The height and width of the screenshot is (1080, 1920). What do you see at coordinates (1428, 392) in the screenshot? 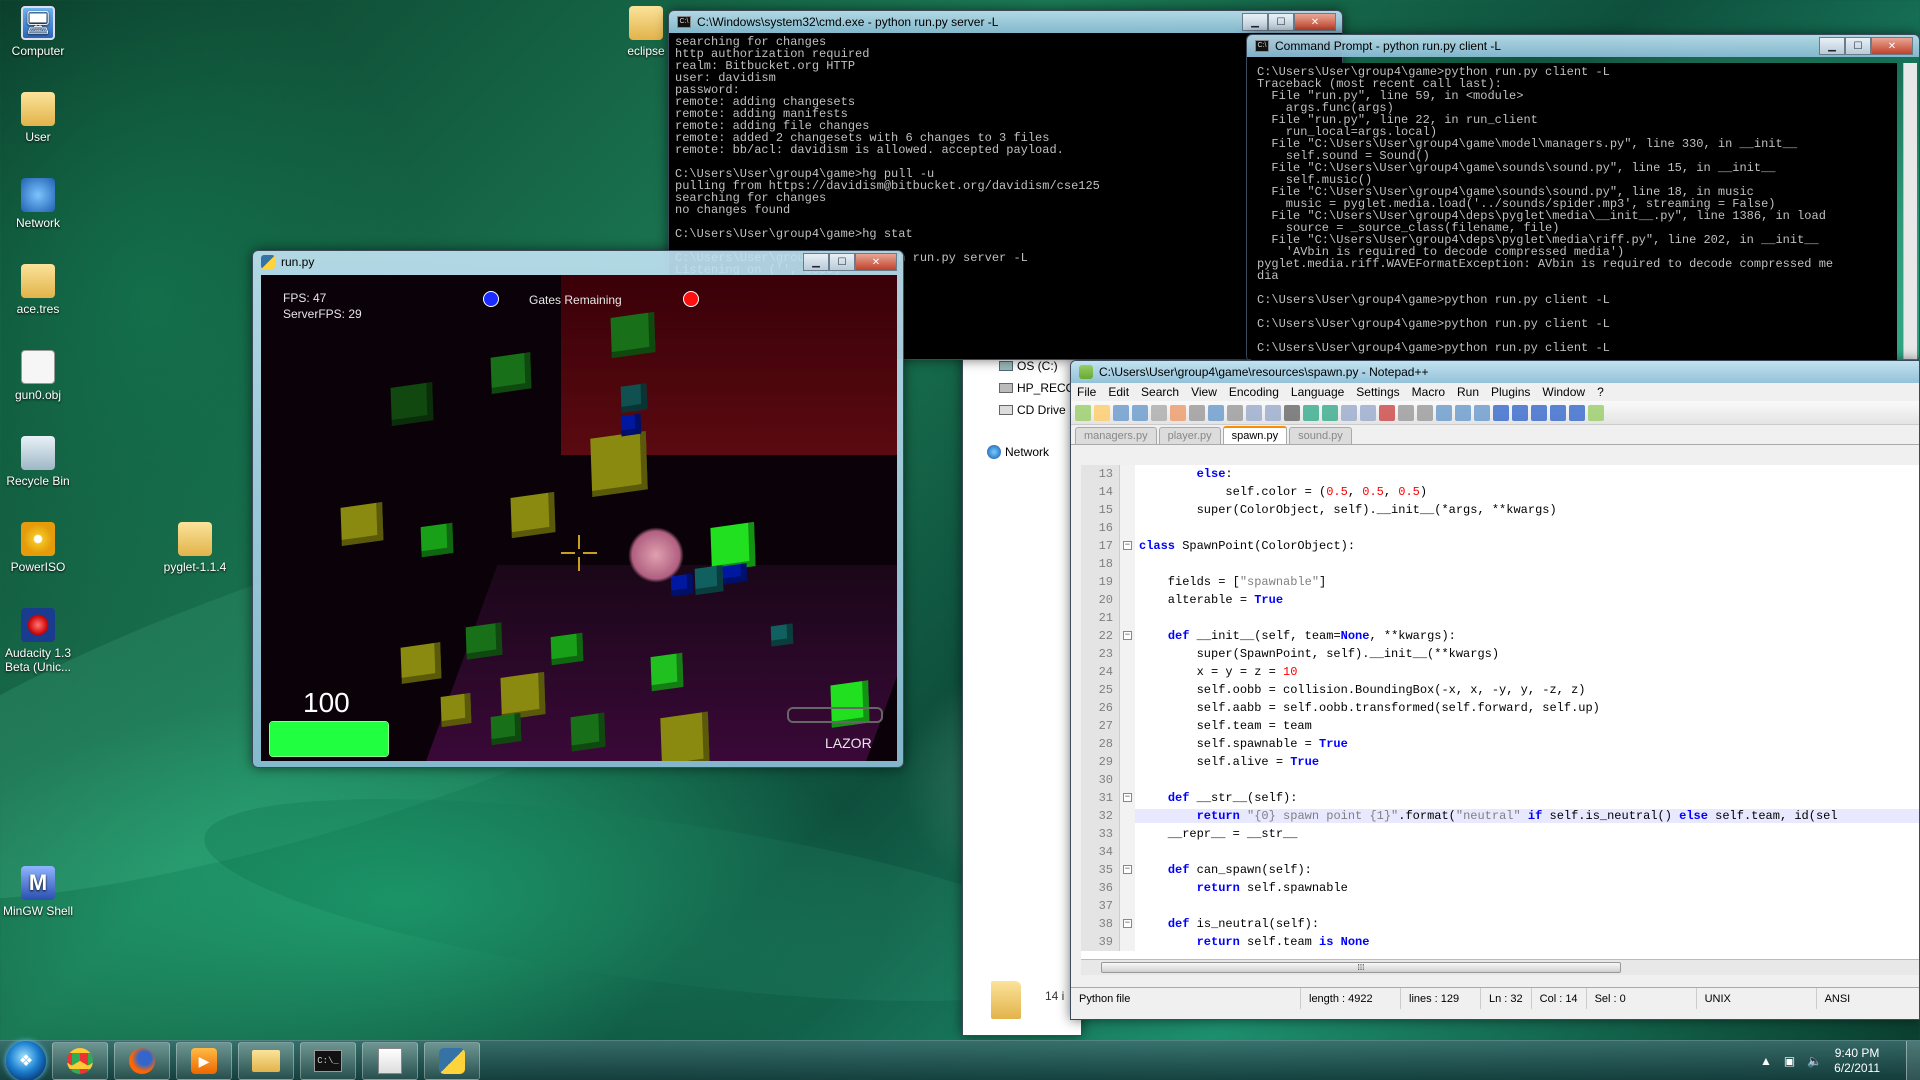
I see `menu-item: Macro` at bounding box center [1428, 392].